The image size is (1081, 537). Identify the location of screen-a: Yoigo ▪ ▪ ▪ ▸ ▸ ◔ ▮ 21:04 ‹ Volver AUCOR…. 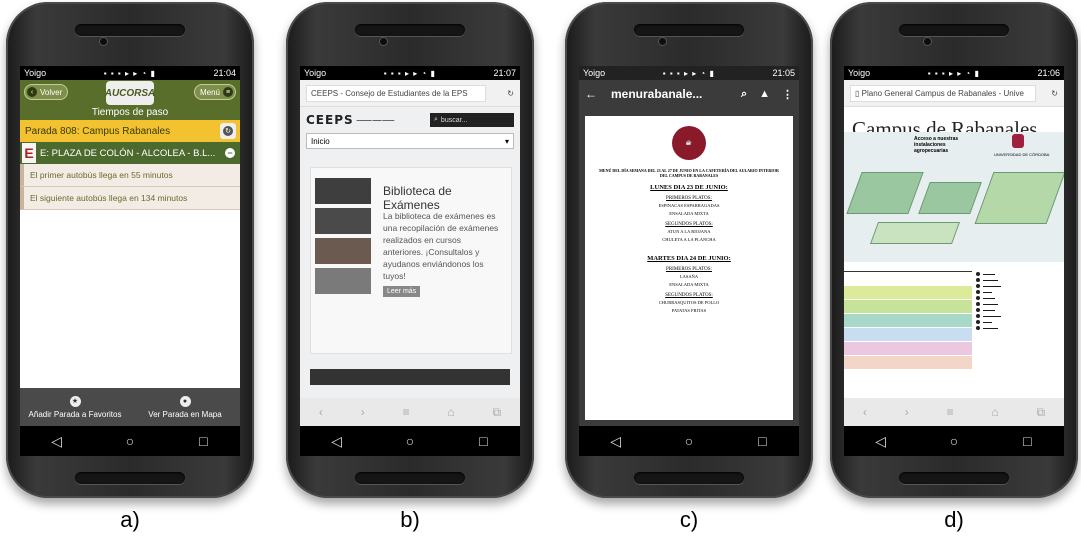
(130, 246).